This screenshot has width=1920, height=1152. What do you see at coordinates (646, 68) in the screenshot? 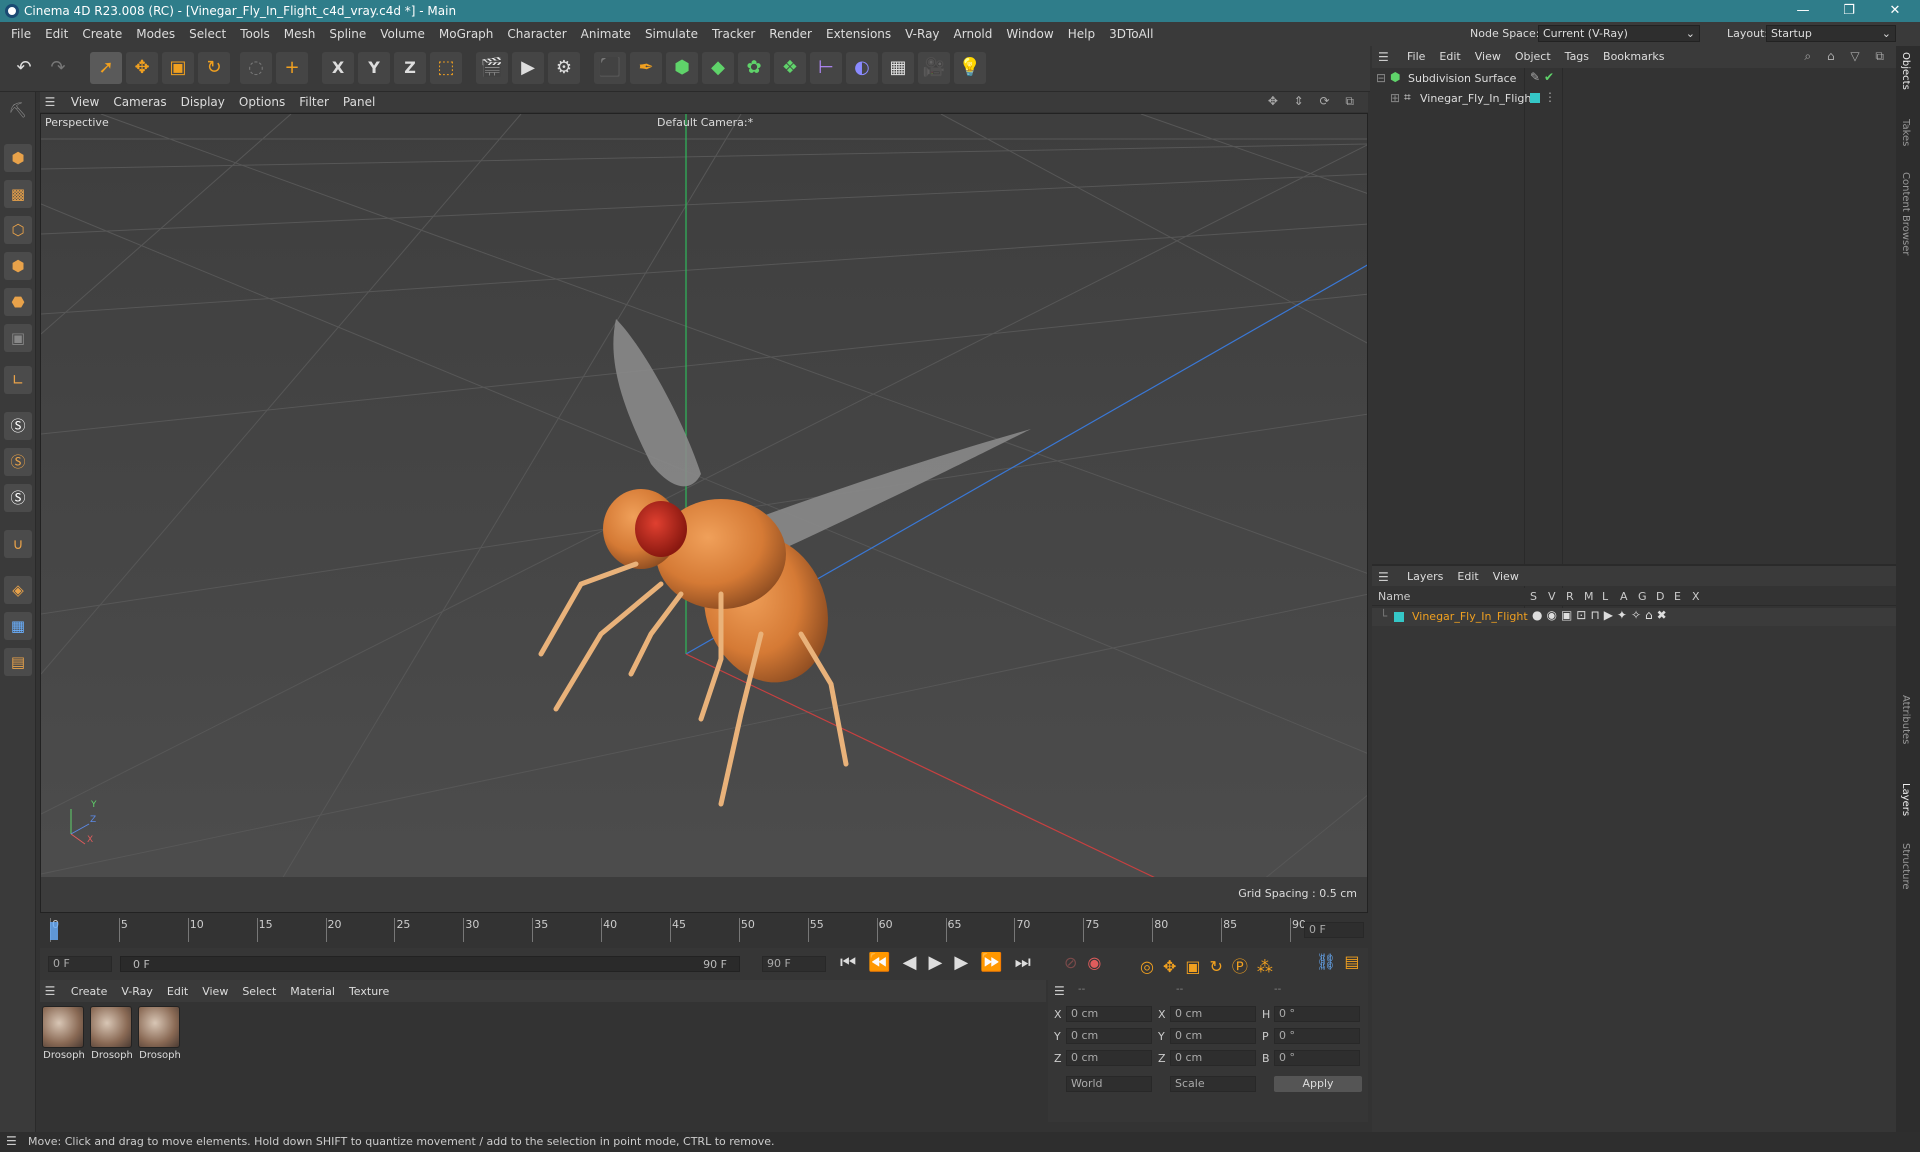
I see `spline-pen-icon: ✒` at bounding box center [646, 68].